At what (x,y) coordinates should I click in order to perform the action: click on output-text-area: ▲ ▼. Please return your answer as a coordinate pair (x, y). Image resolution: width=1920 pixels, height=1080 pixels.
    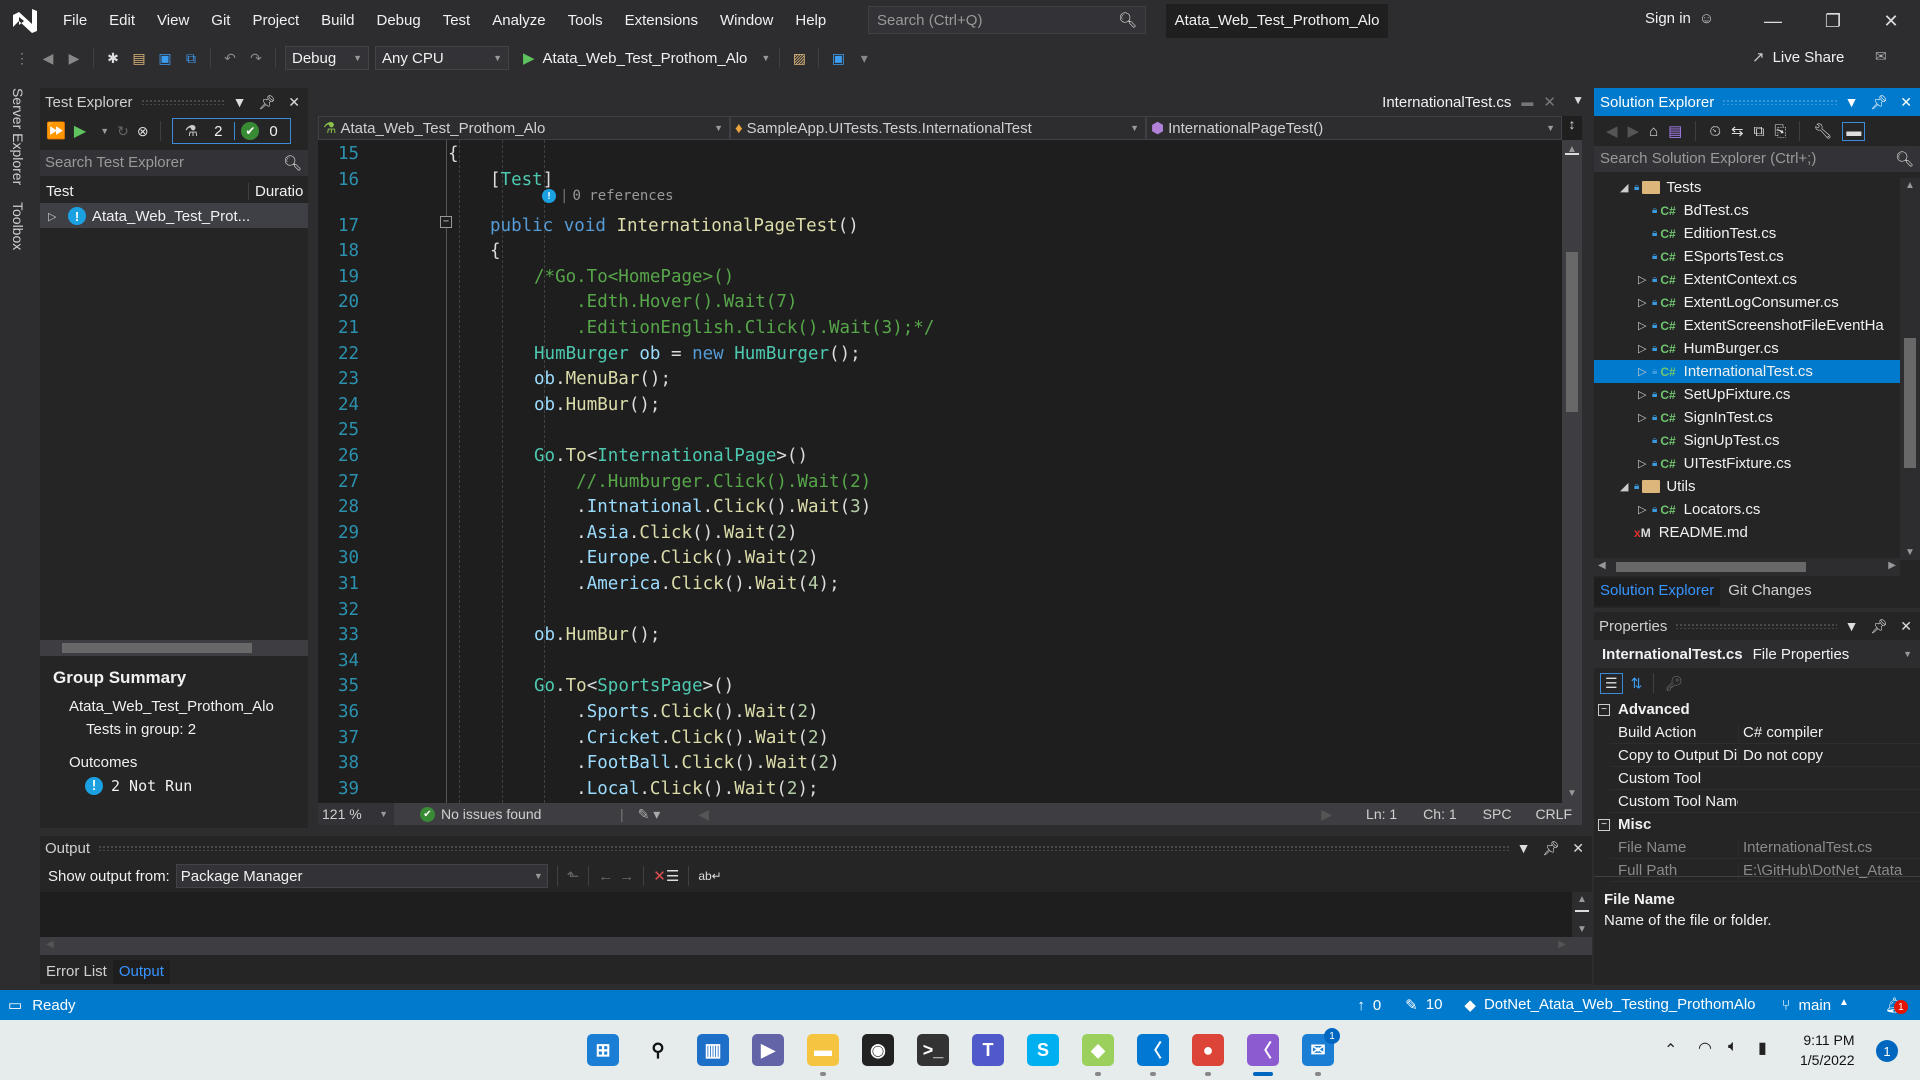
    Looking at the image, I should click on (816, 914).